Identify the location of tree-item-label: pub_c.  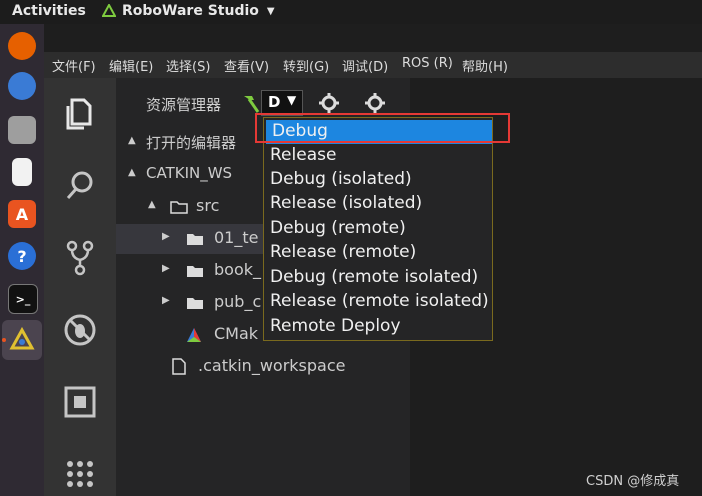
(238, 301).